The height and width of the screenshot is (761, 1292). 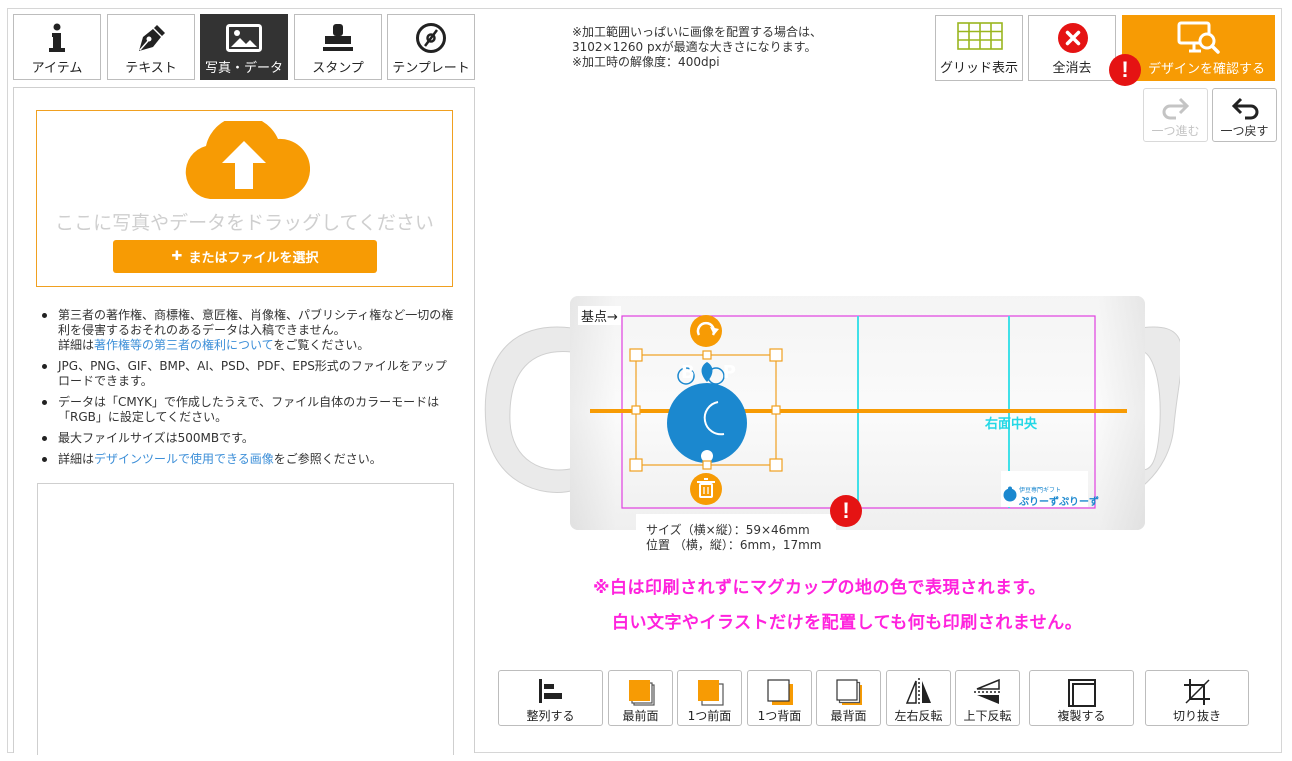 I want to click on close-icon, so click(x=1073, y=38).